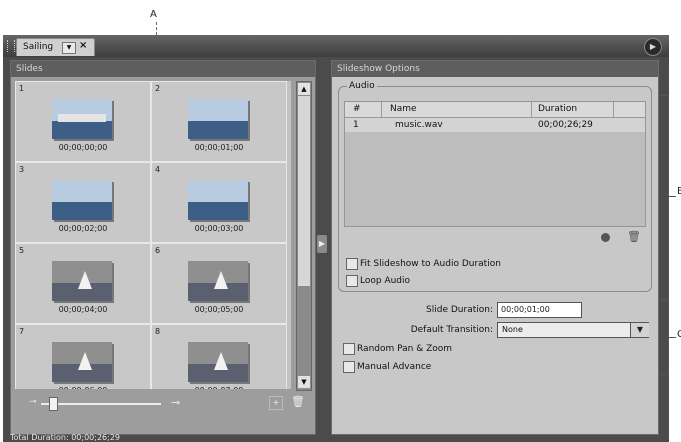 Image resolution: width=681 pixels, height=442 pixels. I want to click on slide-thumbnail: 1 00;00;00;00, so click(83, 121).